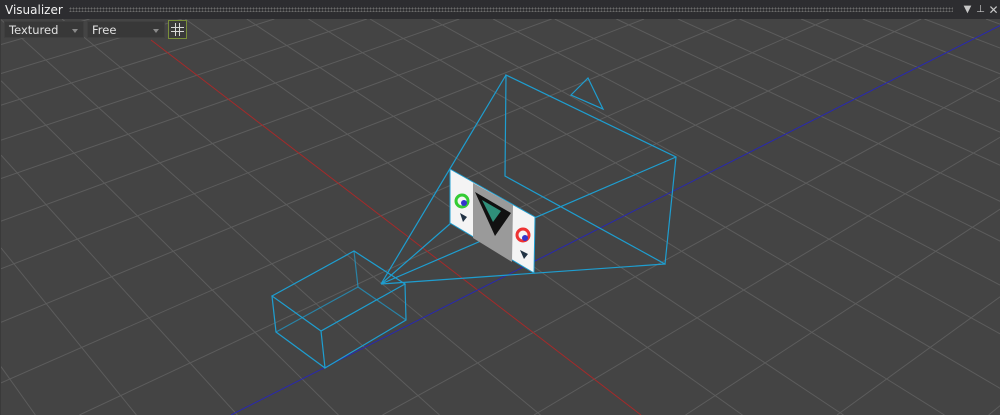 The height and width of the screenshot is (415, 1000). I want to click on render-mode-value: Textured, so click(34, 29).